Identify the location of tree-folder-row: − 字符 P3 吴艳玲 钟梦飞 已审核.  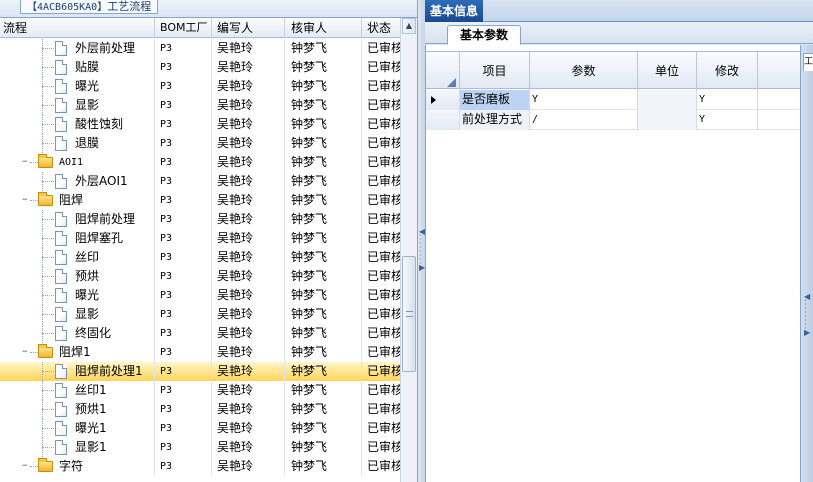
(200, 466).